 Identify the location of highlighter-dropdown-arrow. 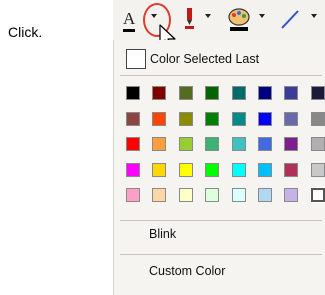
(208, 16).